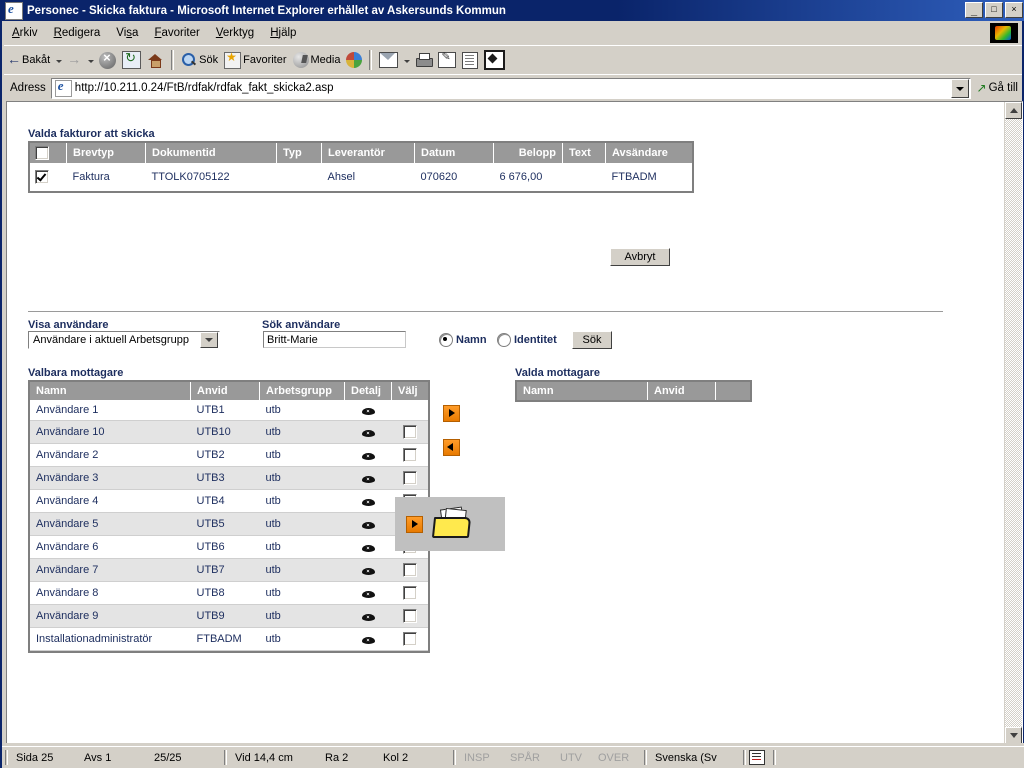 This screenshot has height=768, width=1024. What do you see at coordinates (264, 757) in the screenshot?
I see `status-position: Vid 14,4 cm` at bounding box center [264, 757].